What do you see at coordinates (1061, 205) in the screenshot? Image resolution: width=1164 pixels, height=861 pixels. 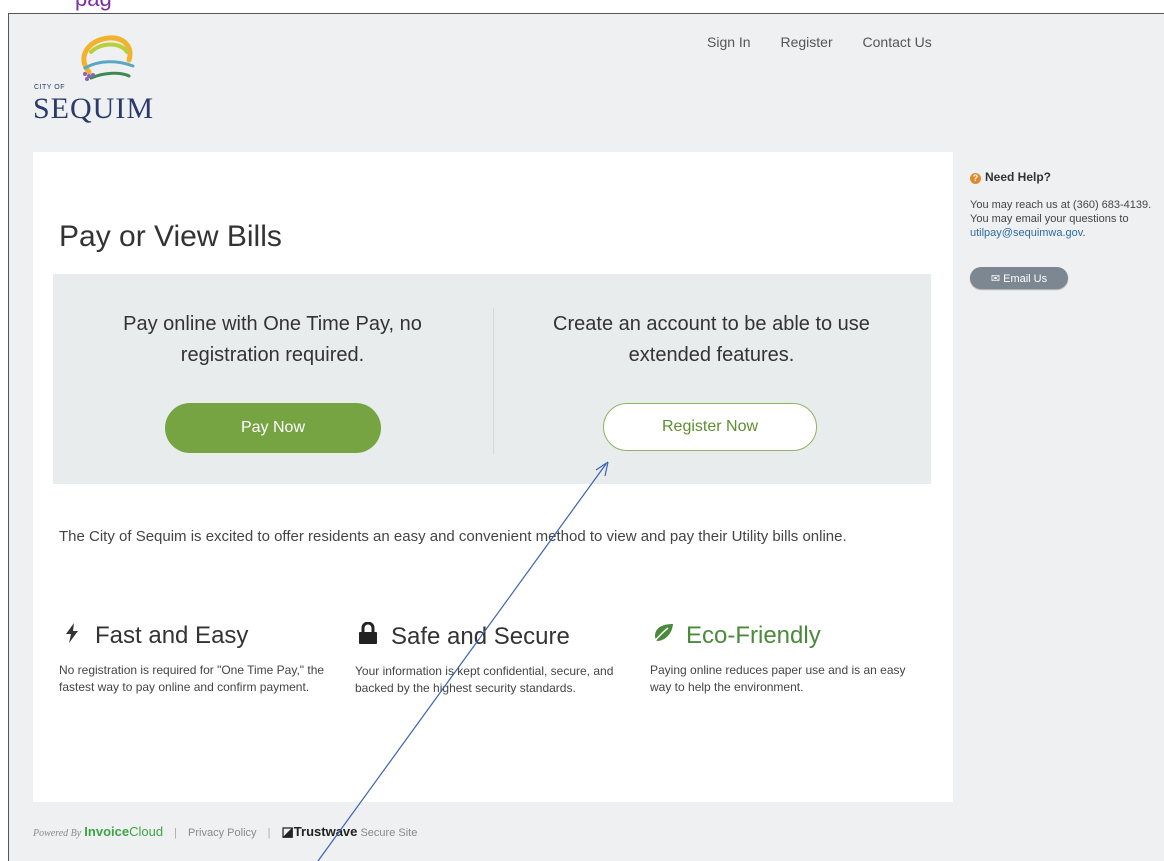 I see `help-phone: You may reach us at (360) 683-4139.` at bounding box center [1061, 205].